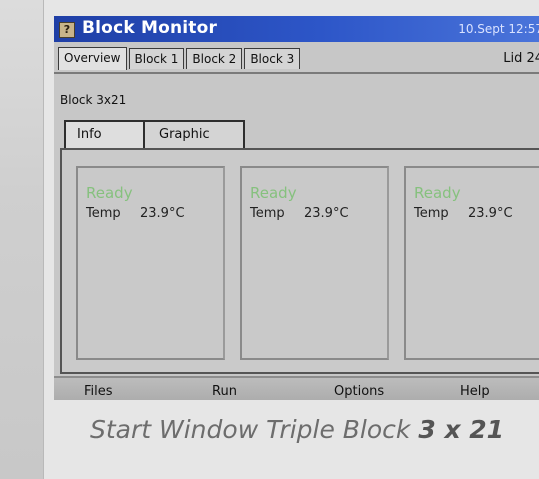 The image size is (539, 479). Describe the element at coordinates (254, 429) in the screenshot. I see `caption-text: Start Window Triple Block` at that location.